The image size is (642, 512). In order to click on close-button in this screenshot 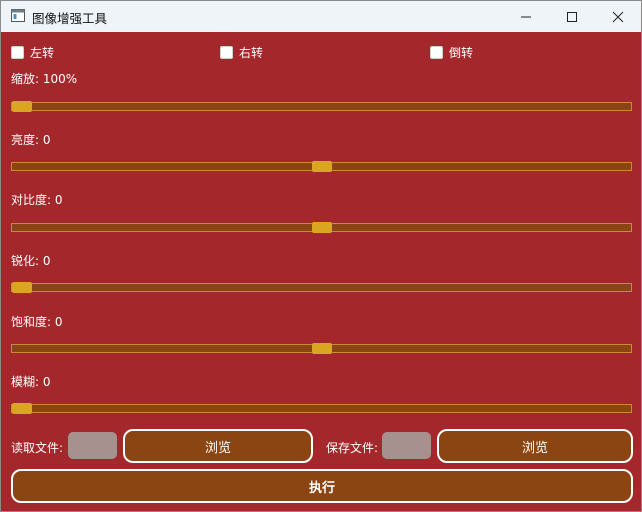, I will do `click(618, 16)`.